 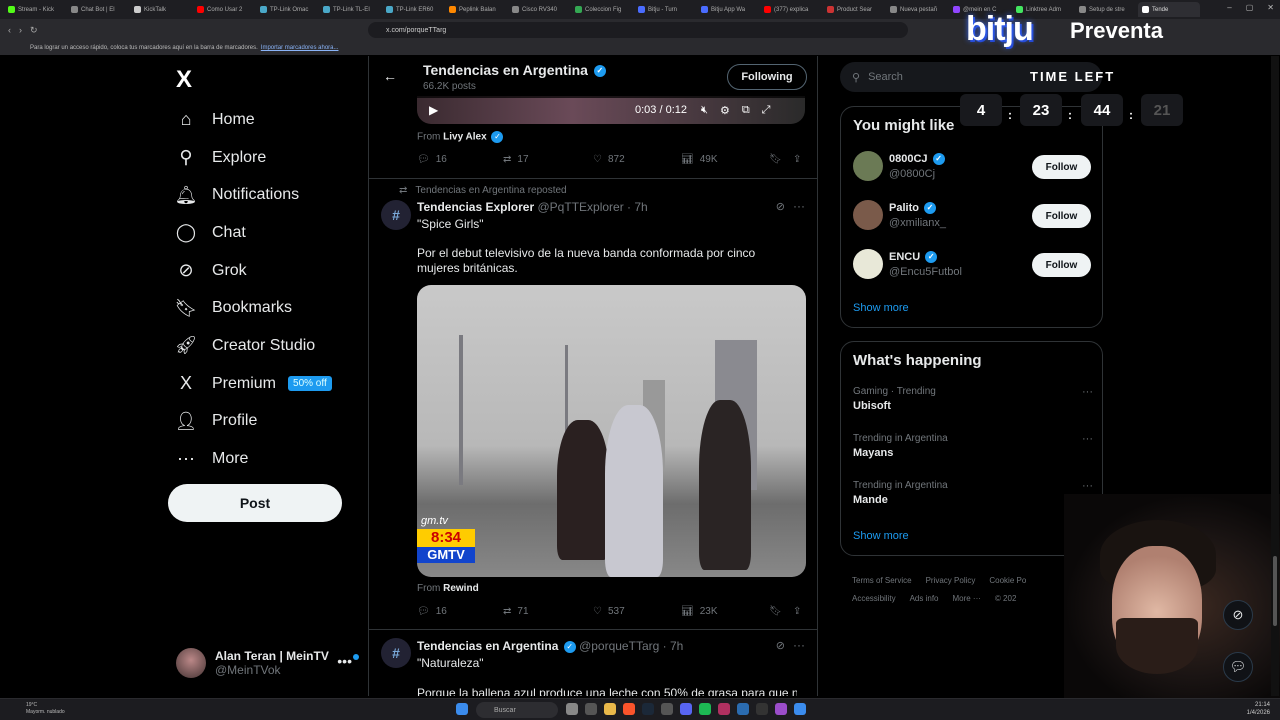 What do you see at coordinates (271, 384) in the screenshot?
I see `sidebar-item-premium: X Premium 50% off` at bounding box center [271, 384].